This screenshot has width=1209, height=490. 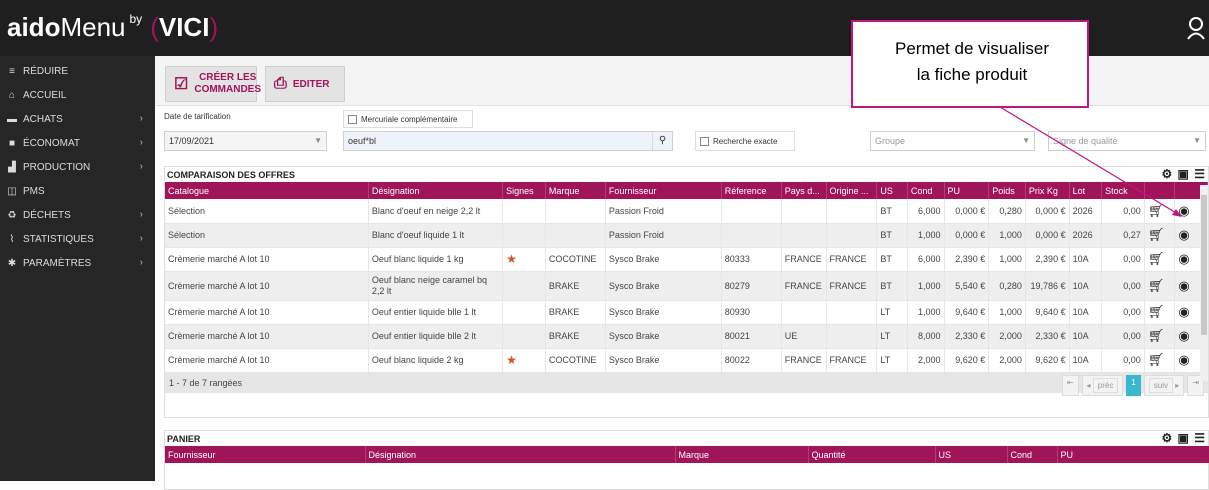 I want to click on table-cell: 0,00, so click(x=1123, y=360).